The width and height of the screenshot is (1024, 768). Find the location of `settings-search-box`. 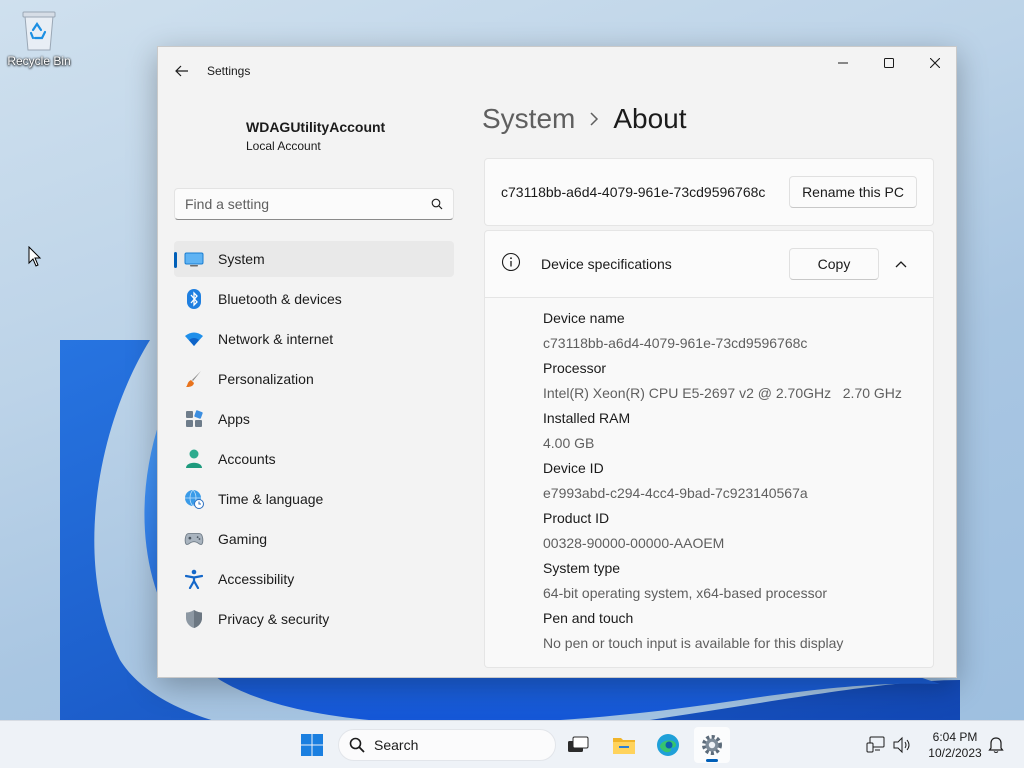

settings-search-box is located at coordinates (314, 204).